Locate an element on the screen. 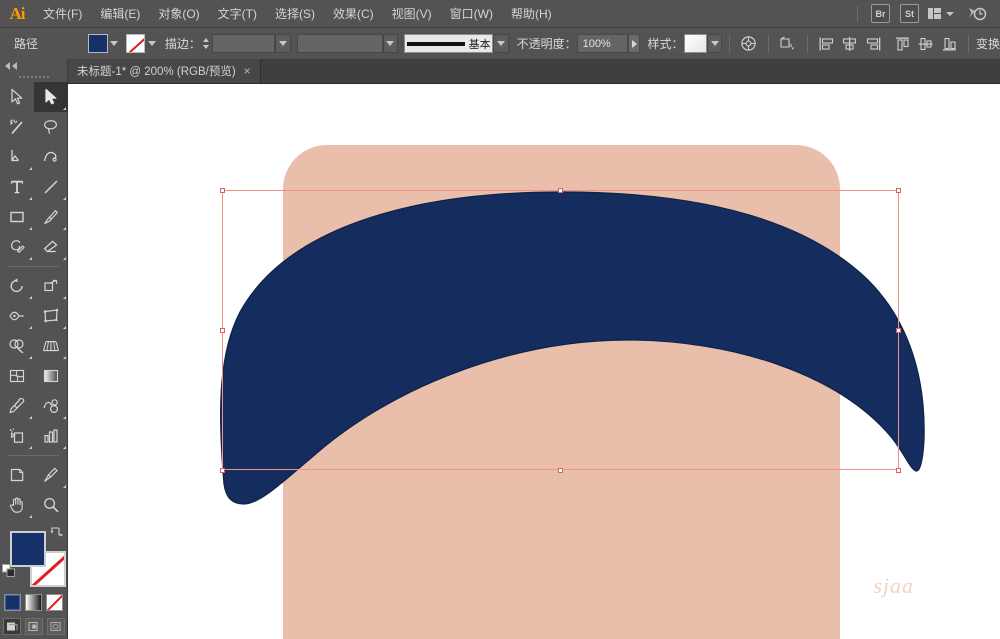 The image size is (1000, 639). menu-help: 帮助(H) is located at coordinates (531, 14).